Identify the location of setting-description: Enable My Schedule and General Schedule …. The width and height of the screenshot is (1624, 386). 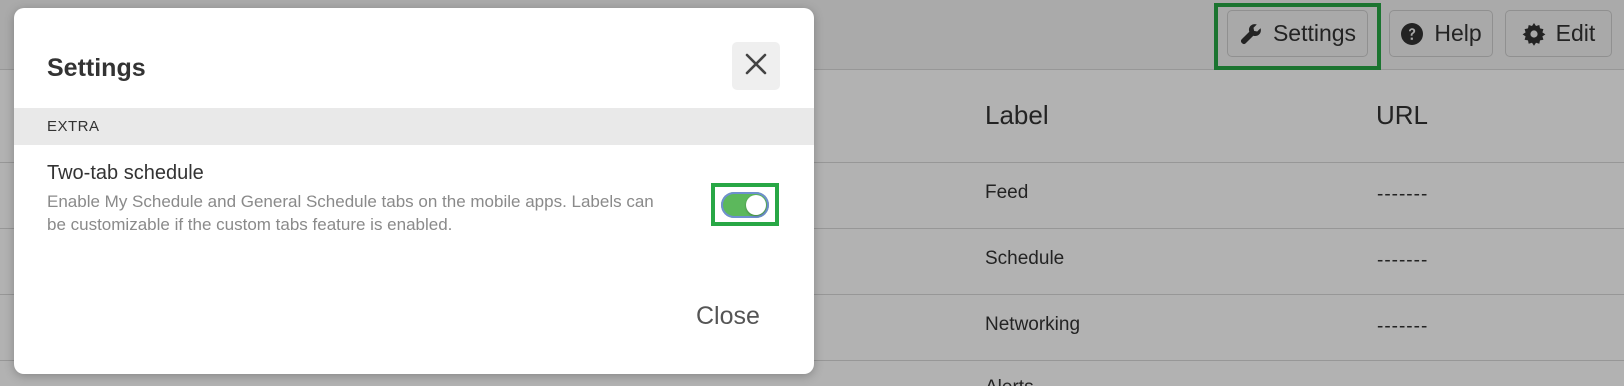
(350, 213).